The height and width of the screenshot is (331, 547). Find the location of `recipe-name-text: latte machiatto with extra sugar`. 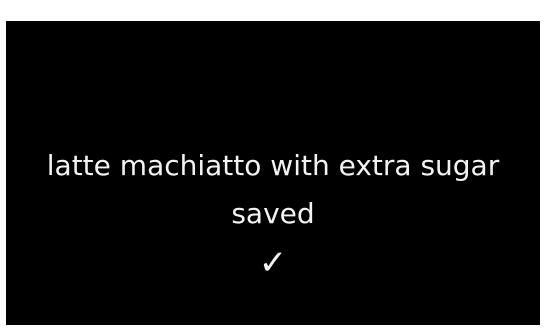

recipe-name-text: latte machiatto with extra sugar is located at coordinates (273, 165).